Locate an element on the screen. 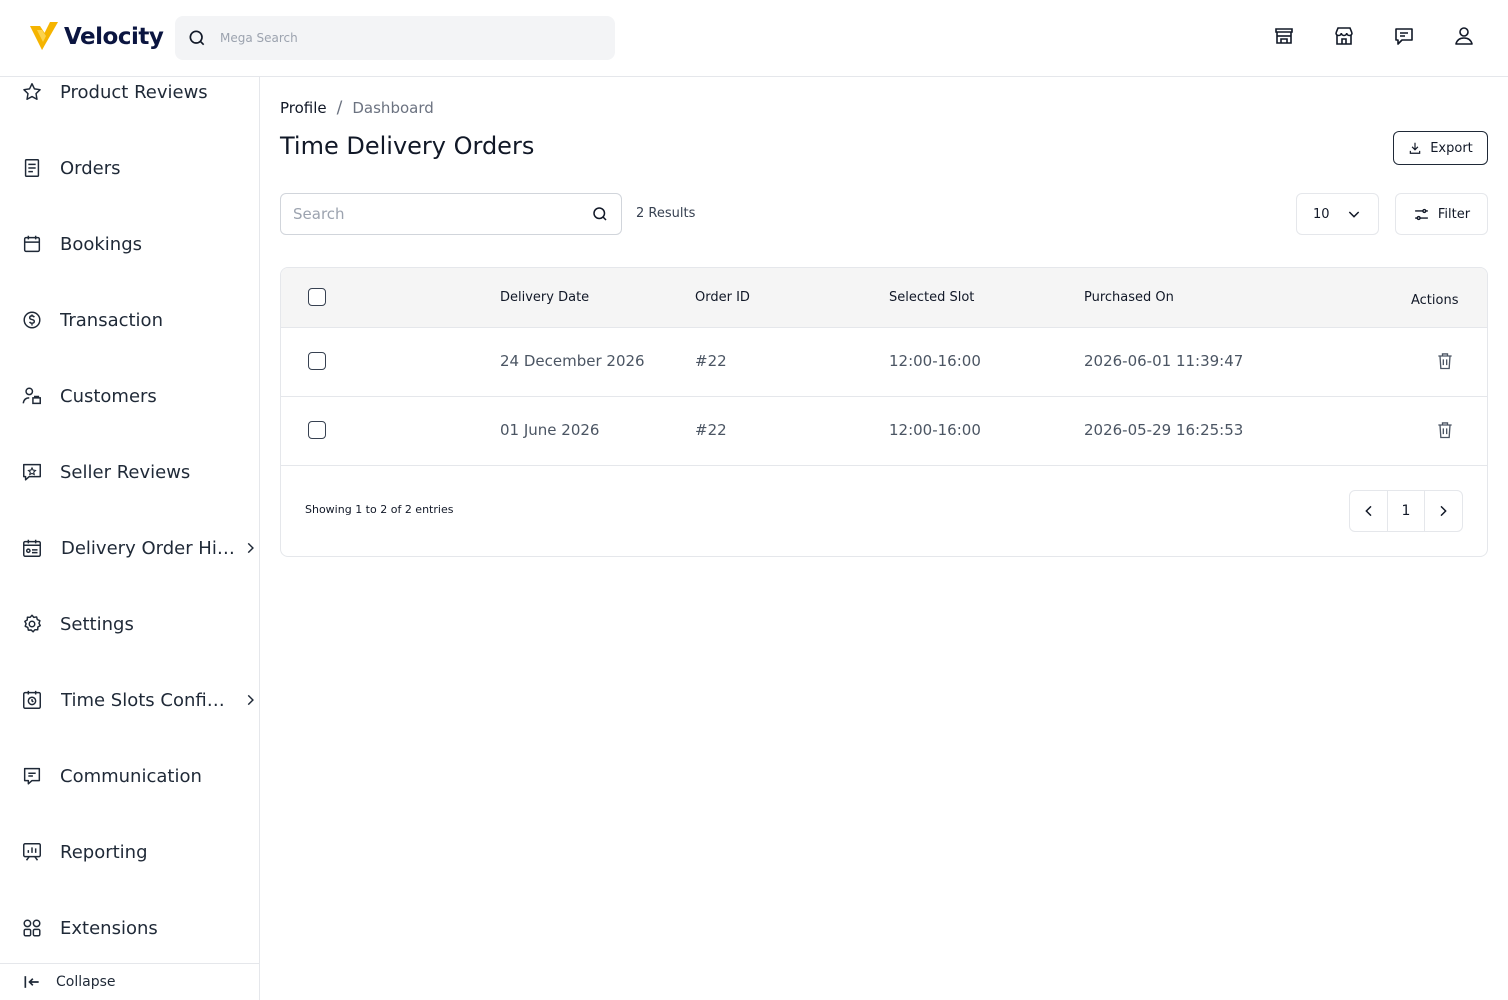  sidebar-item-communication: Communication is located at coordinates (129, 776).